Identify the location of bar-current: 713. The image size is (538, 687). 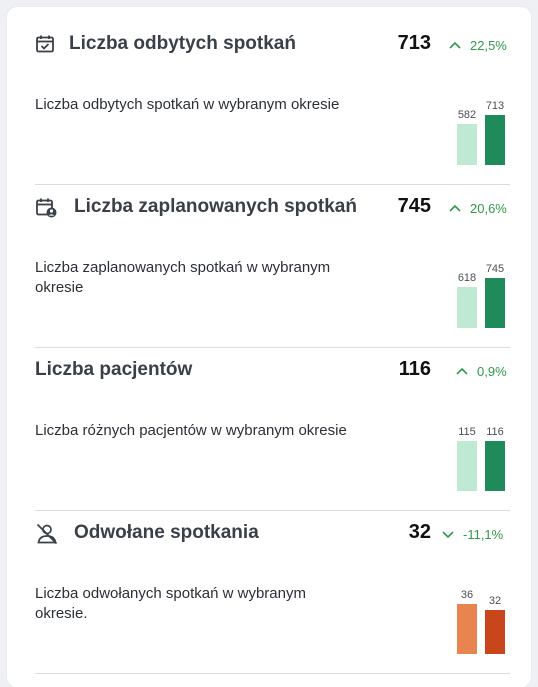
(495, 132).